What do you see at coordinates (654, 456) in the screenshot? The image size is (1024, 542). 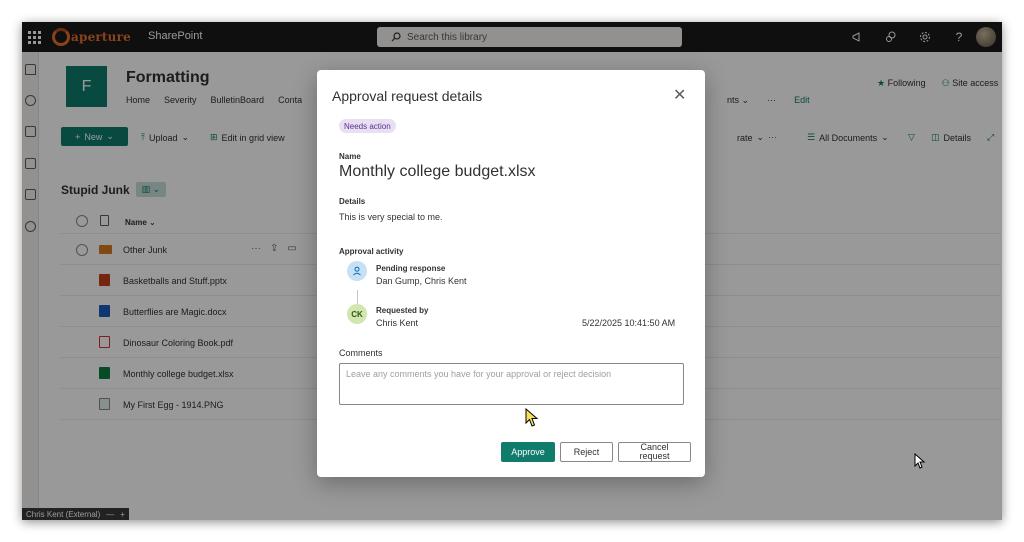 I see `cancel-line-2: request` at bounding box center [654, 456].